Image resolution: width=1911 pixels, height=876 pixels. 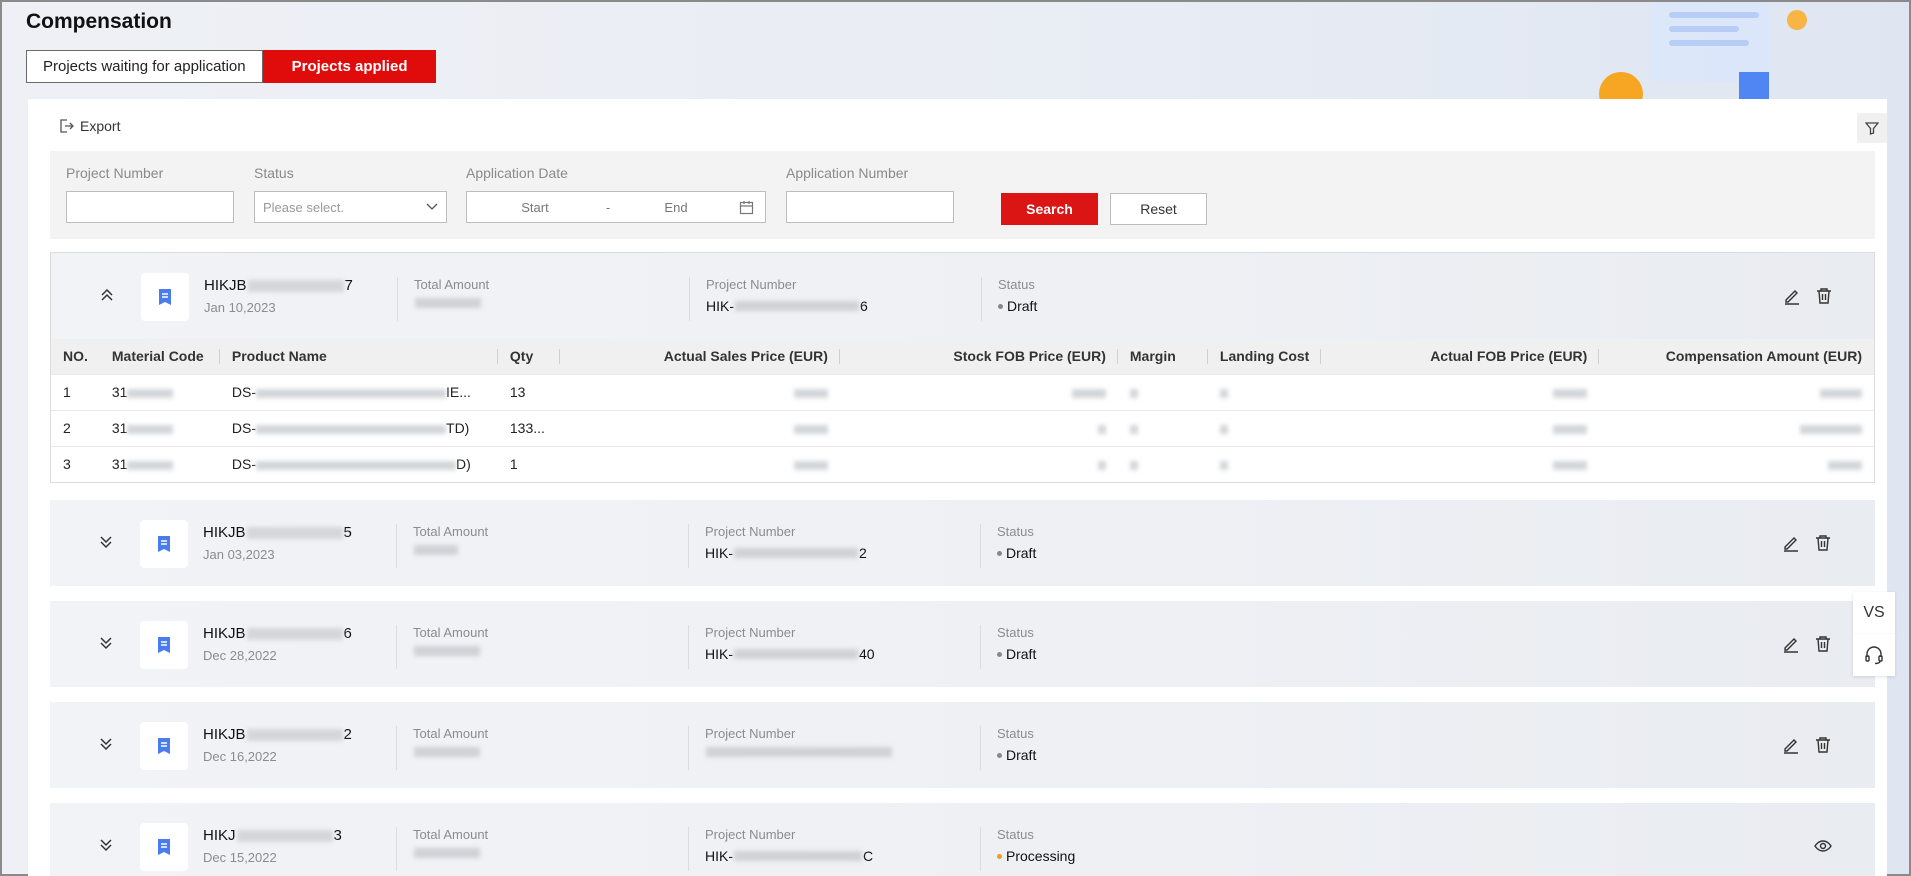 What do you see at coordinates (240, 655) in the screenshot?
I see `application-date: Dec 28,2022` at bounding box center [240, 655].